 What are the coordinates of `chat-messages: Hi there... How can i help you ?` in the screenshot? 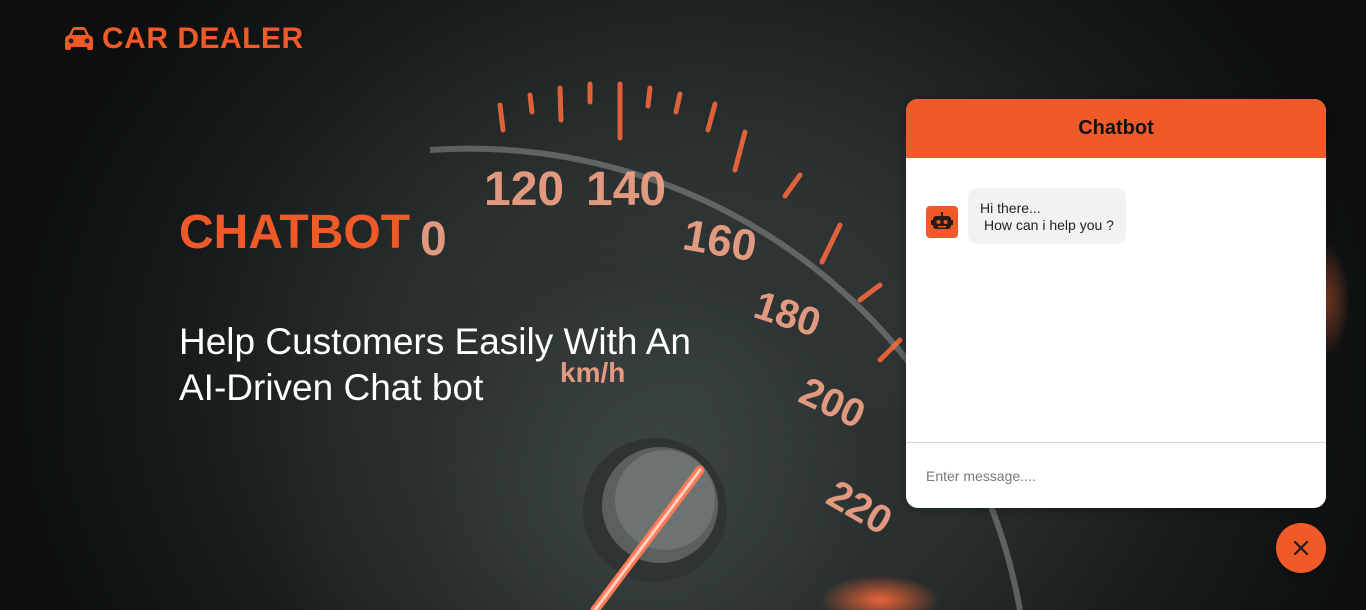 It's located at (1116, 300).